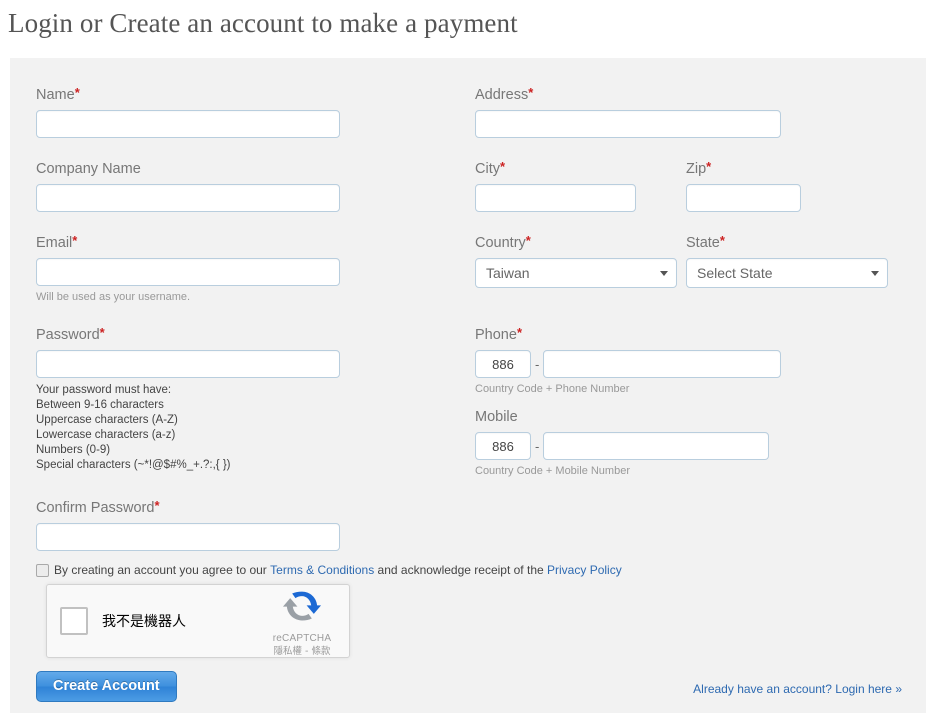 The height and width of the screenshot is (713, 926). What do you see at coordinates (107, 420) in the screenshot?
I see `password-rule: Uppercase characters (A-Z)` at bounding box center [107, 420].